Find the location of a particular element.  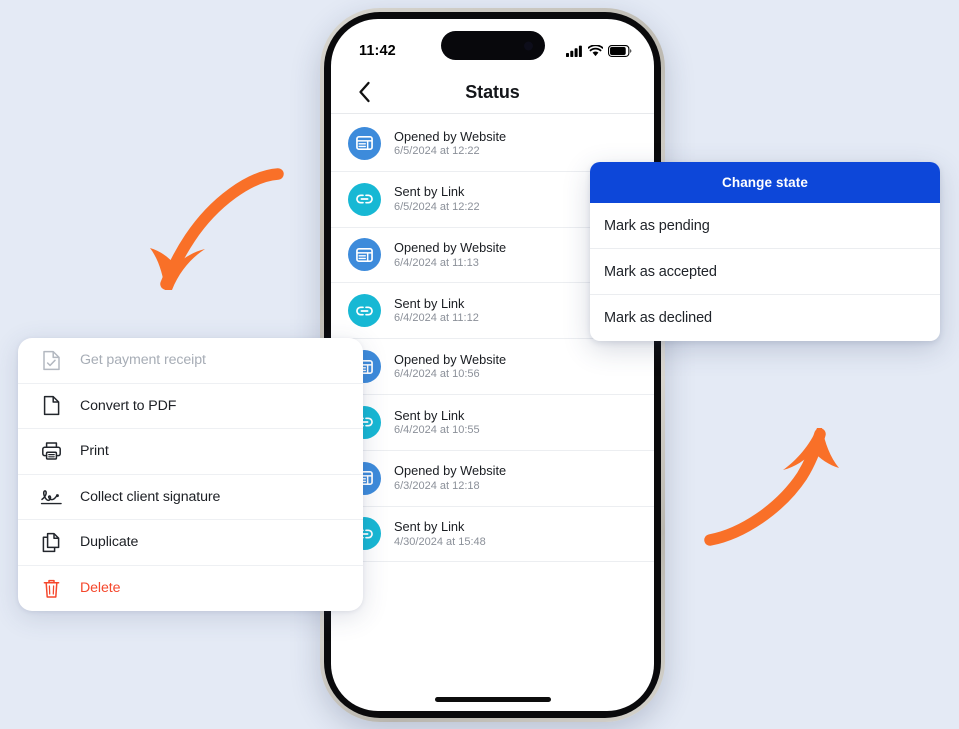

status-list-item: Opened by Website 6/3/2024 at 12:18 is located at coordinates (492, 479).